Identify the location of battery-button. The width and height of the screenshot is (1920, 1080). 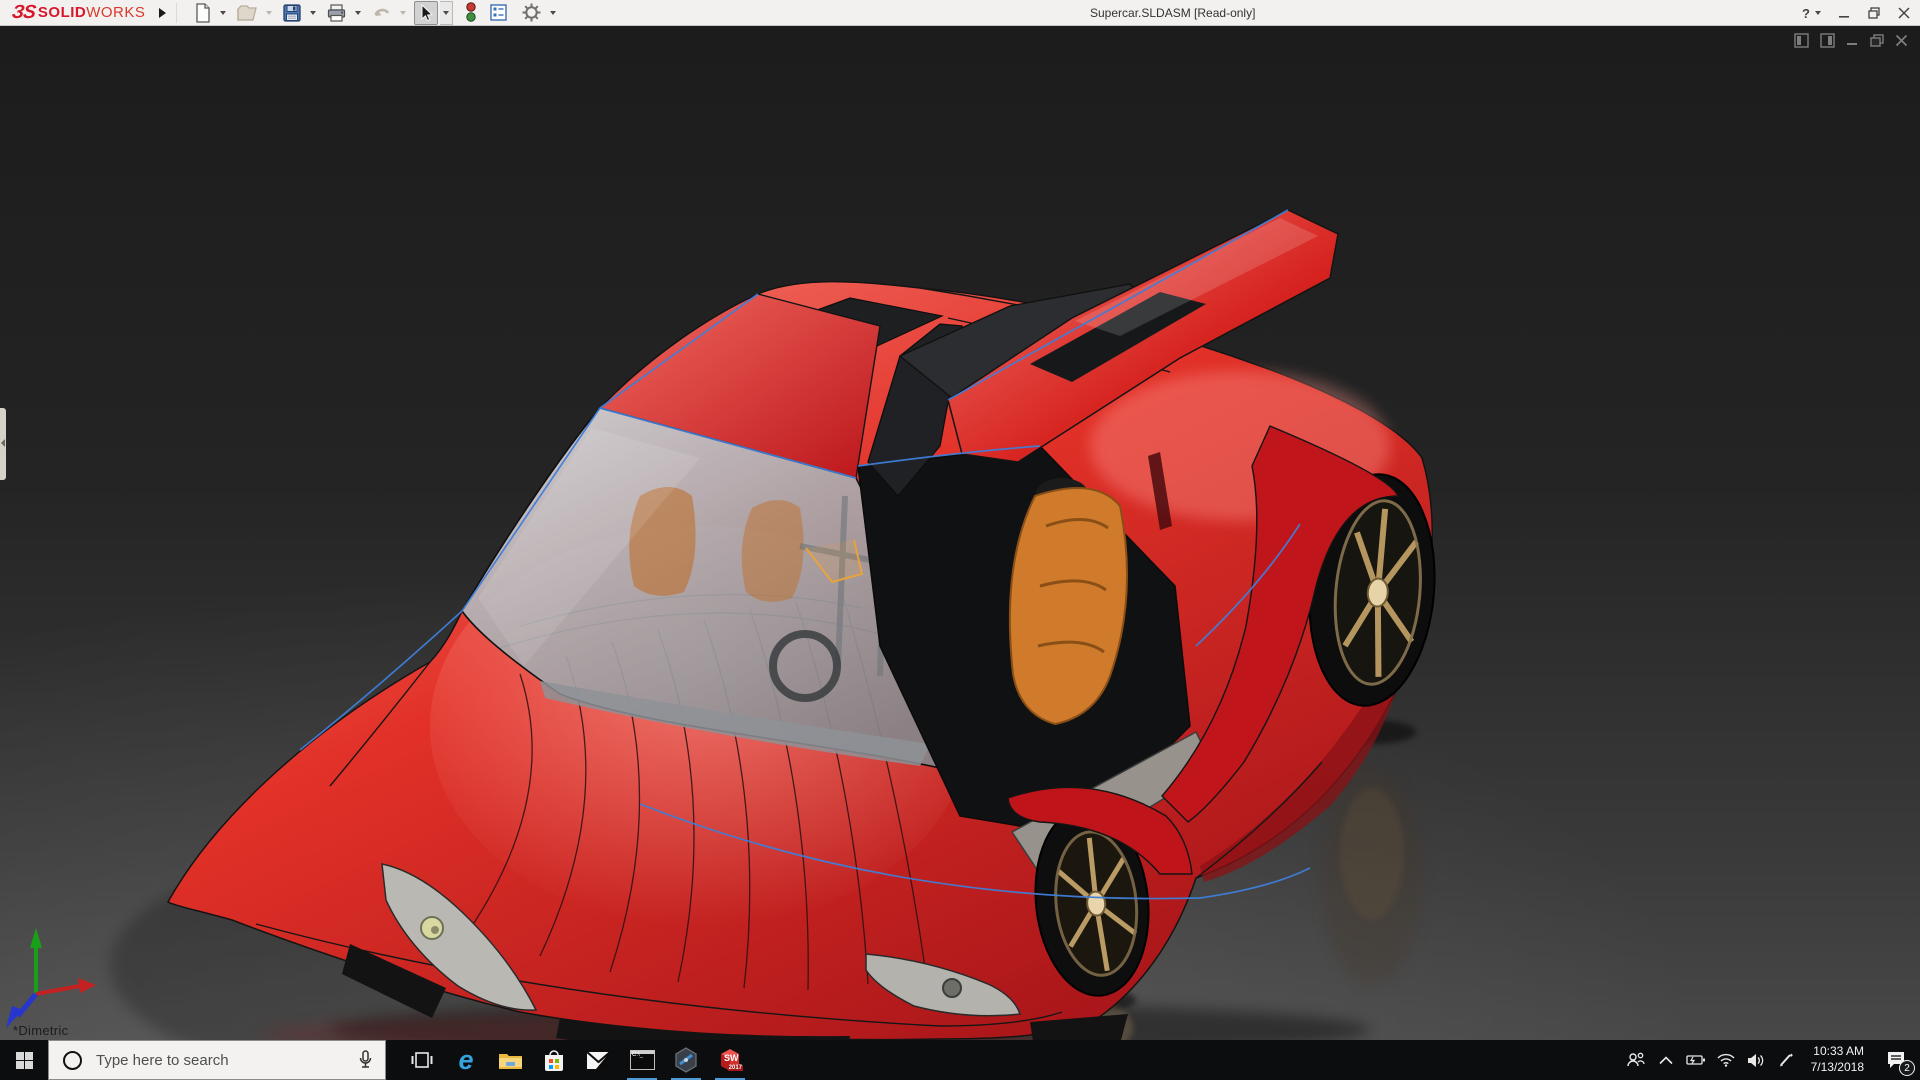
(1696, 1060).